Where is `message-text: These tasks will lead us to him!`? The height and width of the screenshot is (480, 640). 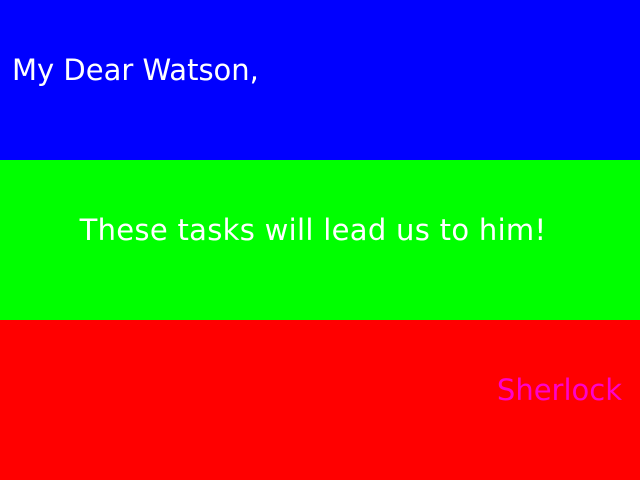
message-text: These tasks will lead us to him! is located at coordinates (313, 230).